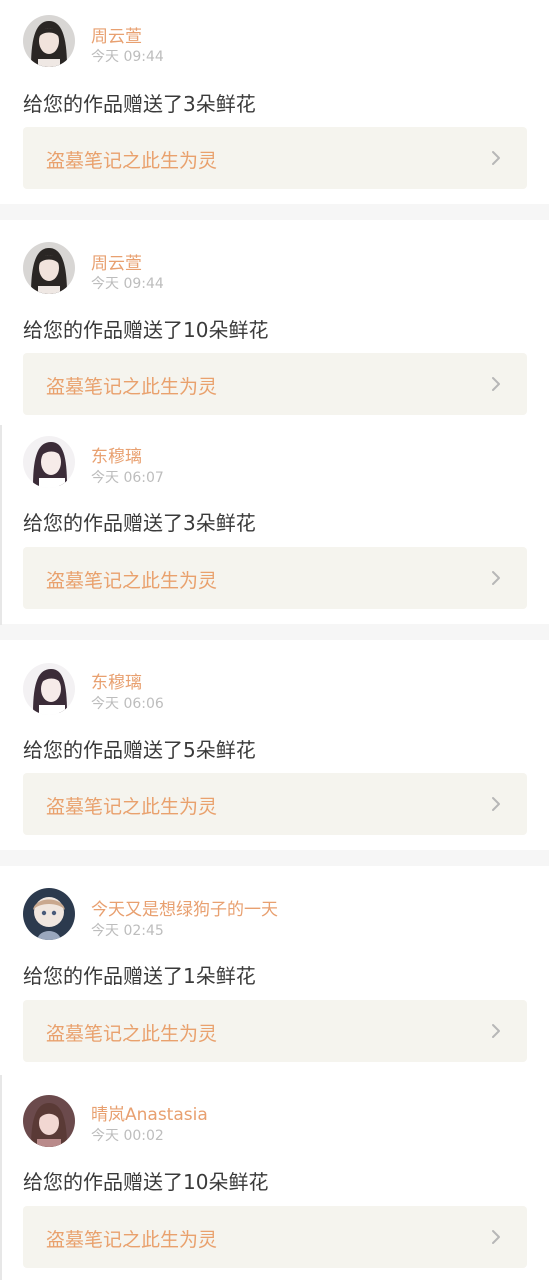 The image size is (549, 1280). Describe the element at coordinates (127, 478) in the screenshot. I see `timestamp: 今天 06:07` at that location.